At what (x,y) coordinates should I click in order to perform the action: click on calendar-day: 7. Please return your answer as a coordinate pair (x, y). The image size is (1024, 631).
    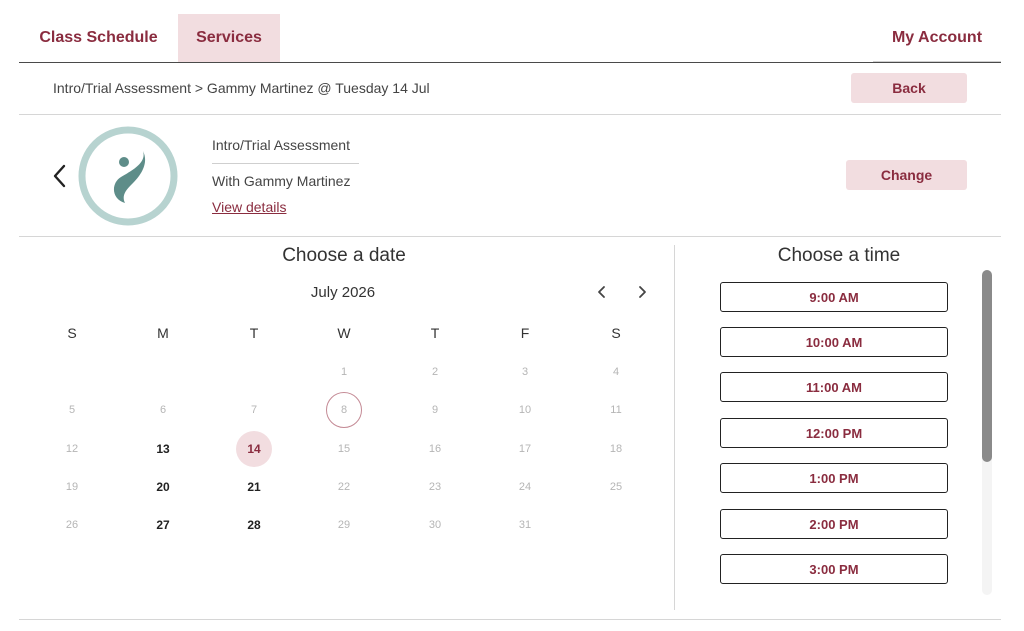
    Looking at the image, I should click on (254, 410).